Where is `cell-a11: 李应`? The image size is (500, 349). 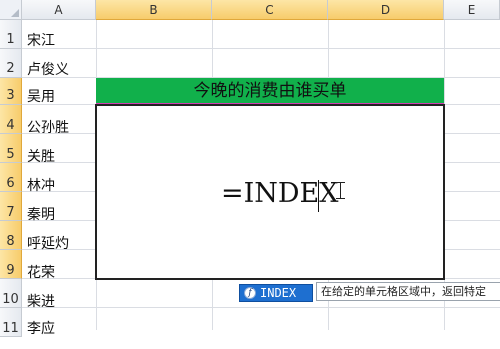
cell-a11: 李应 is located at coordinates (41, 328).